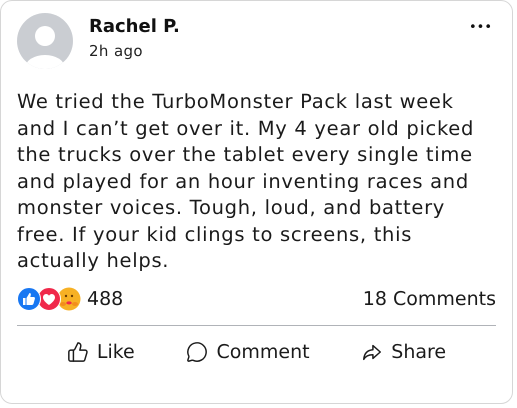 This screenshot has height=408, width=517. Describe the element at coordinates (29, 298) in the screenshot. I see `like-reaction-icon` at that location.